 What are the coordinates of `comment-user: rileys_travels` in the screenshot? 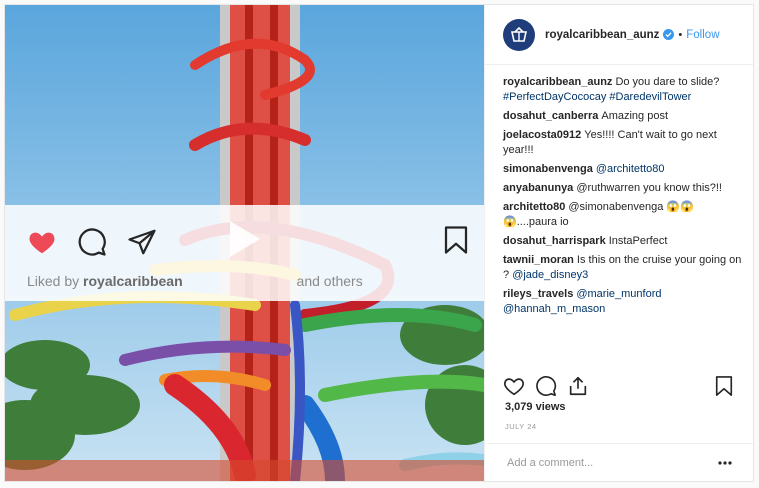 It's located at (538, 294).